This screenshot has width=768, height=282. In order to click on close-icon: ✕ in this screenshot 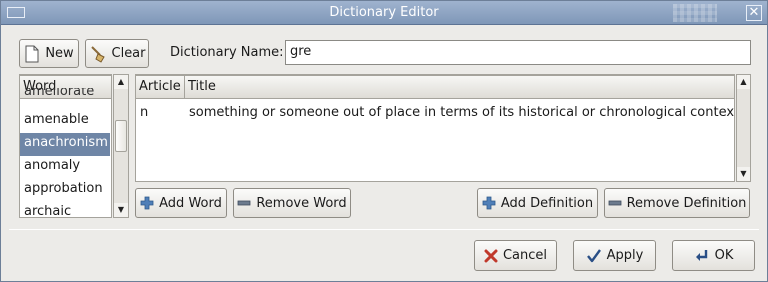, I will do `click(754, 13)`.